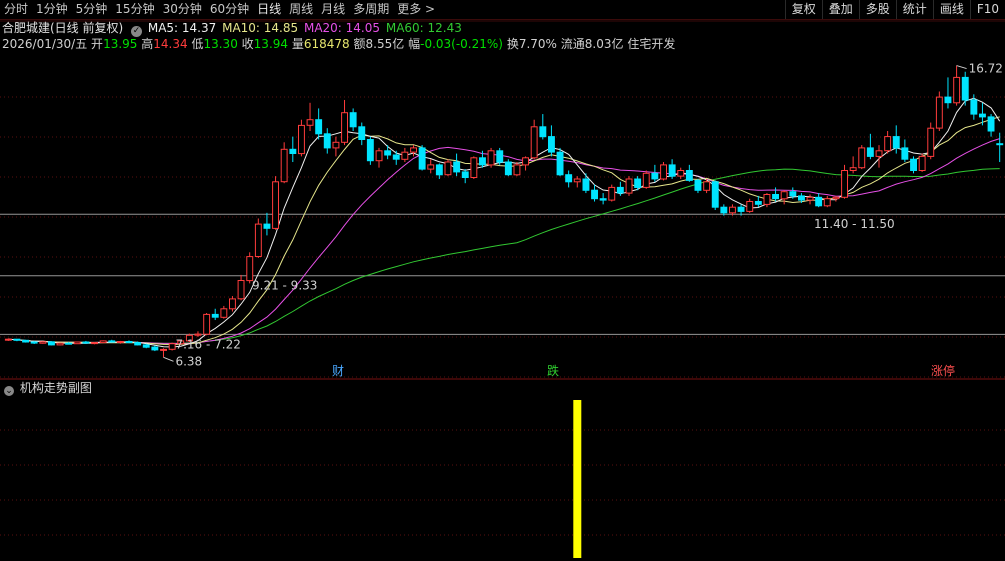 The height and width of the screenshot is (561, 1005). What do you see at coordinates (284, 286) in the screenshot?
I see `range-label-2: 9.21 - 9.33` at bounding box center [284, 286].